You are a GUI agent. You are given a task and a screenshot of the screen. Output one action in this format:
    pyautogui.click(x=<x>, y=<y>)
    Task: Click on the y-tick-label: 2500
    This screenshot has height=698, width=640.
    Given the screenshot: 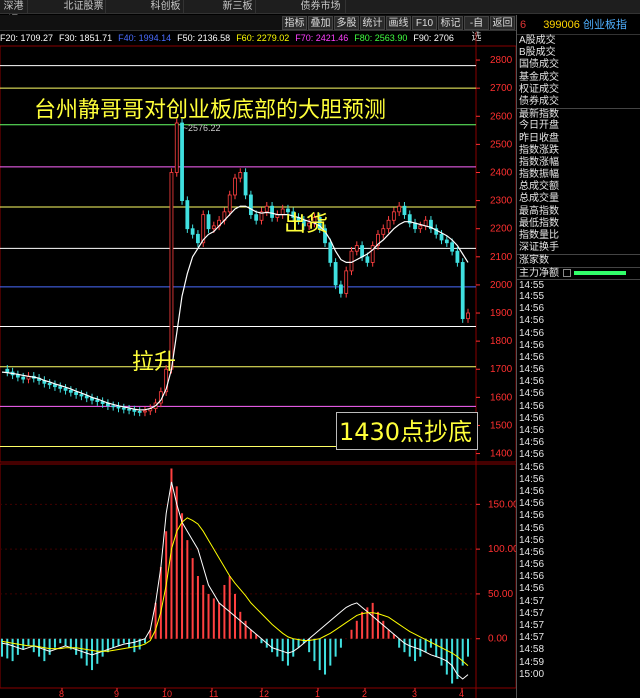 What is the action you would take?
    pyautogui.click(x=501, y=144)
    